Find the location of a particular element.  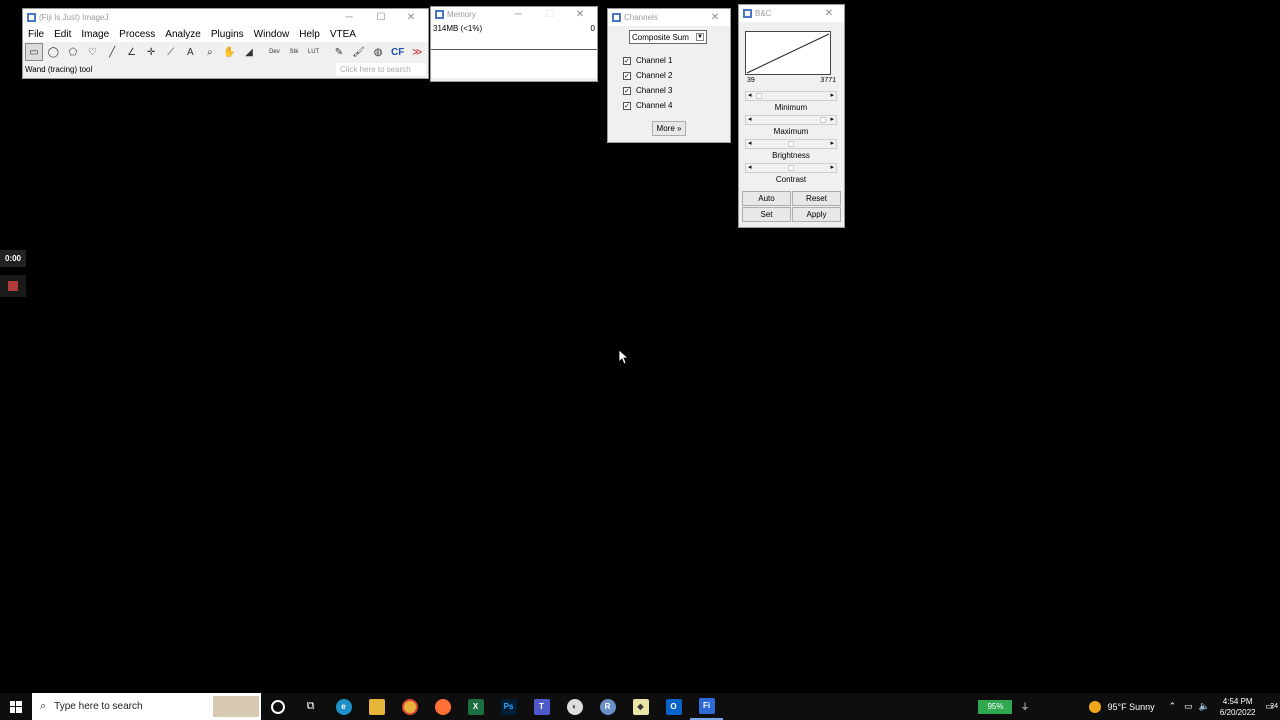

bc-title: B&C is located at coordinates (763, 13).